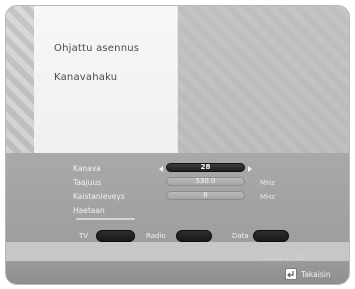 This screenshot has height=289, width=355. Describe the element at coordinates (240, 236) in the screenshot. I see `data-label: Data` at that location.